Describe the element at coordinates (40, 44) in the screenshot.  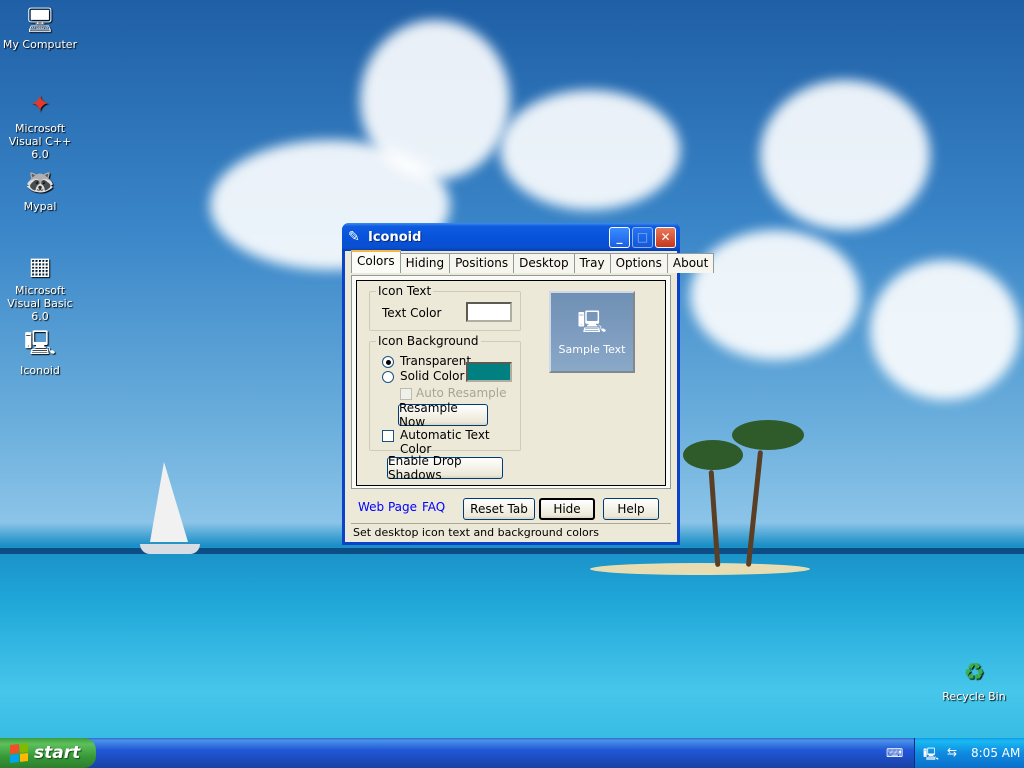
I see `desktop-icon-label: My Computer` at that location.